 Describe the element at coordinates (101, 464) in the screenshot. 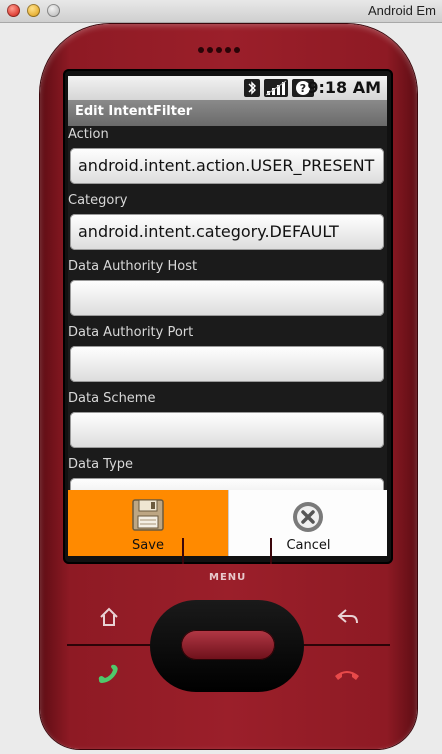

I see `data-type-label: Data Type` at that location.